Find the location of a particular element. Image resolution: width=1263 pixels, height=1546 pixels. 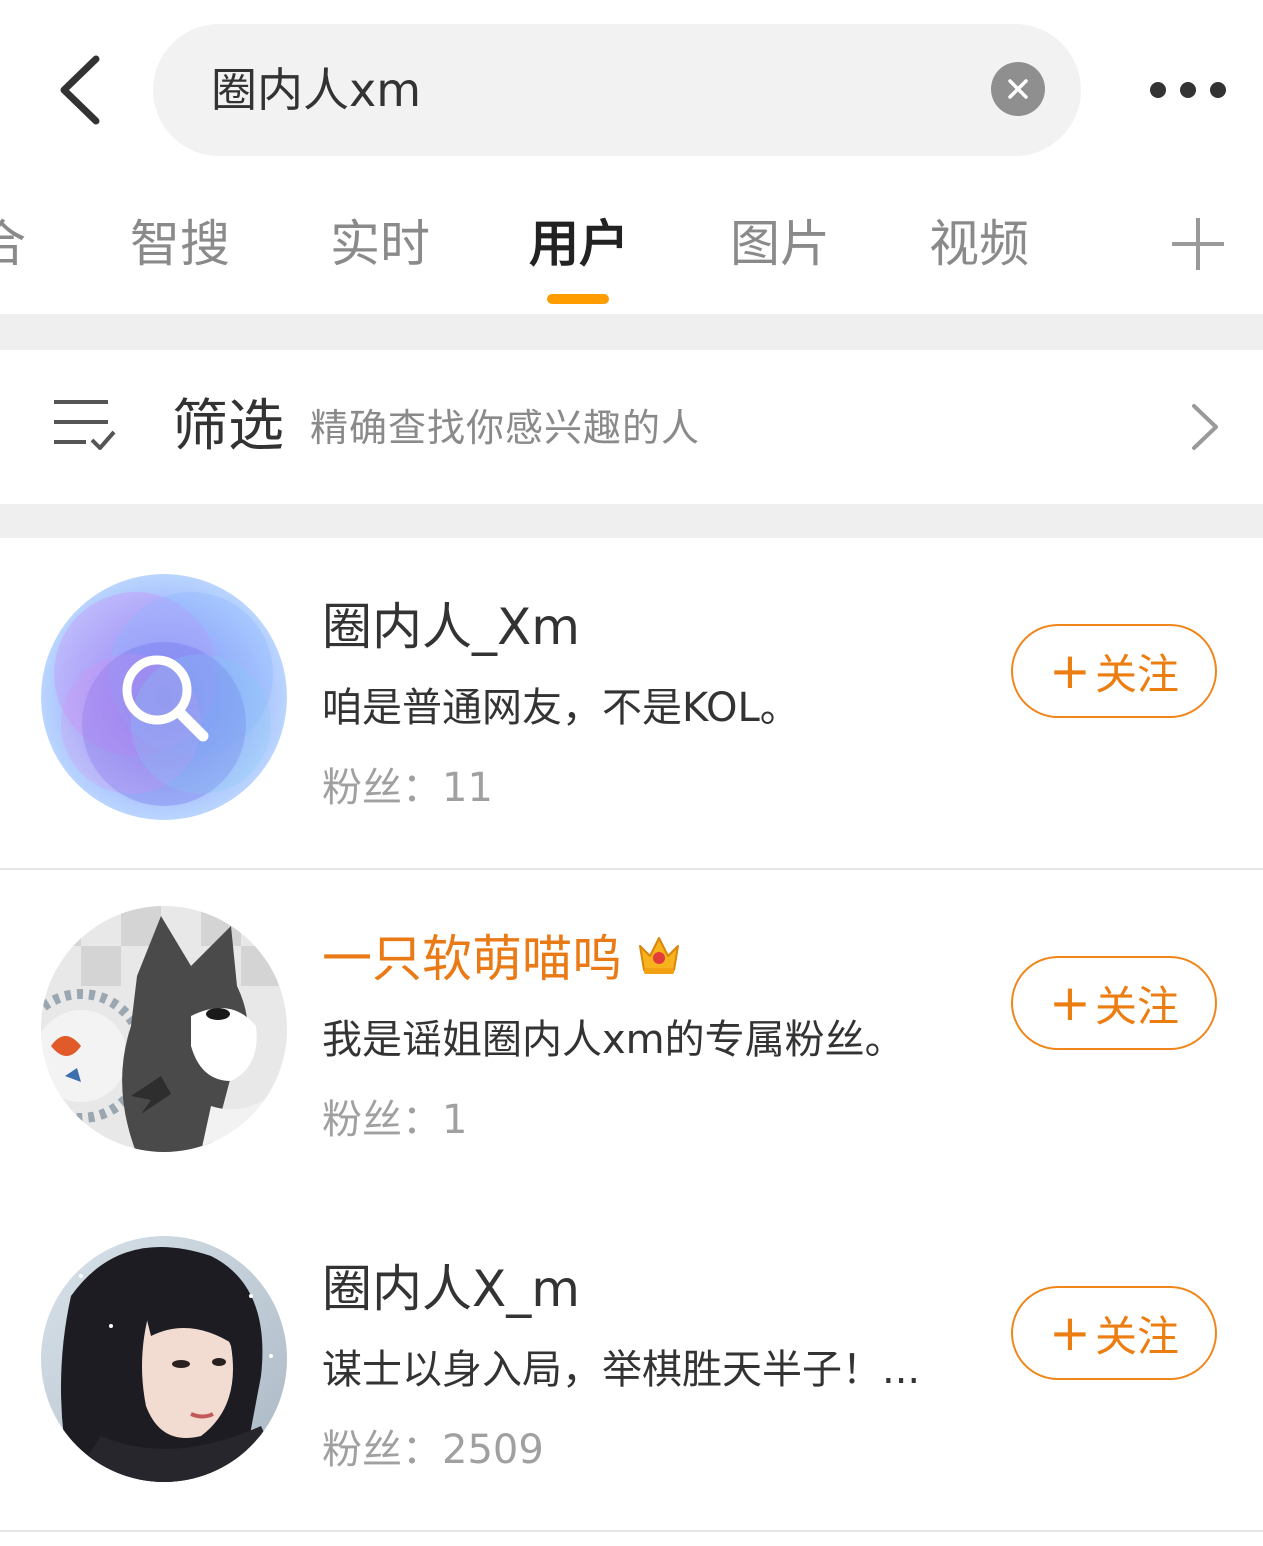

tab-comprehensive: 合 is located at coordinates (13, 244).